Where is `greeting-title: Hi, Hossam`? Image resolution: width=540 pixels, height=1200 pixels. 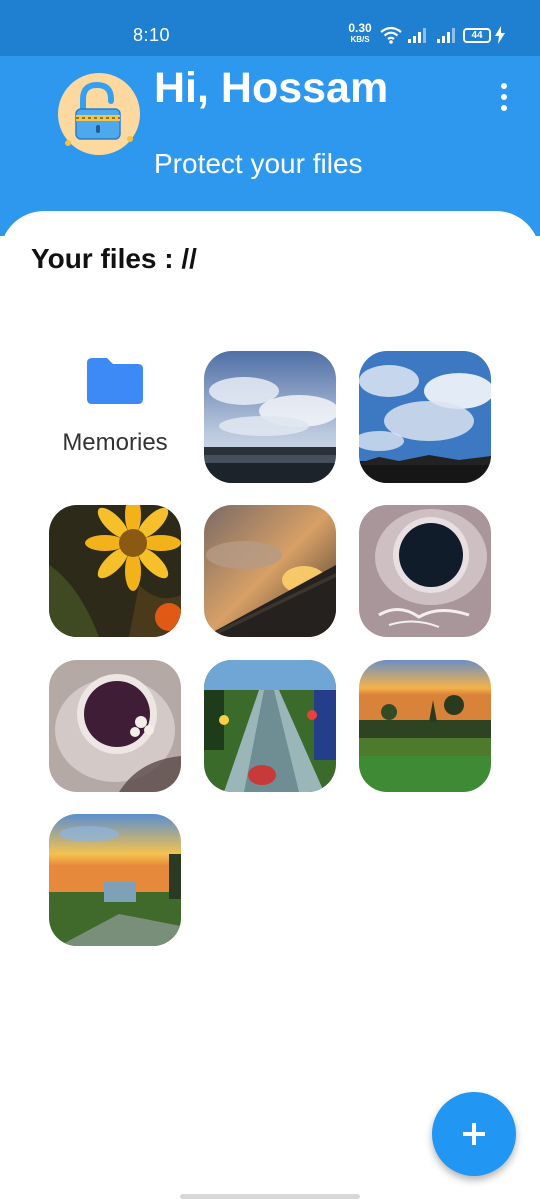 greeting-title: Hi, Hossam is located at coordinates (271, 88).